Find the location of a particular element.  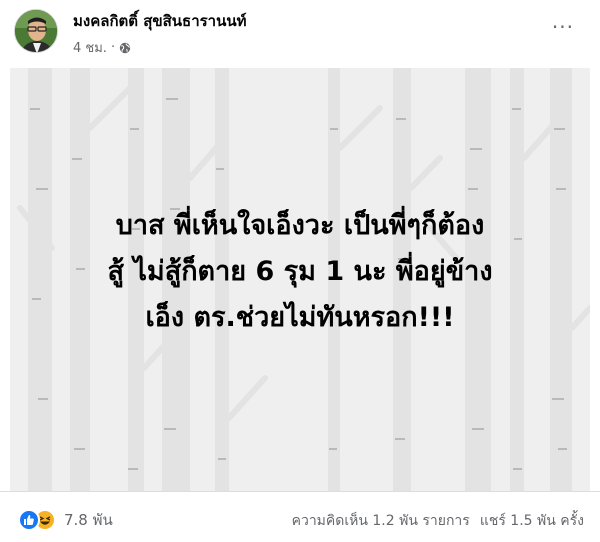

comments-count-link: ความคิดเห็น 1.2 พัน รายการ is located at coordinates (381, 521).